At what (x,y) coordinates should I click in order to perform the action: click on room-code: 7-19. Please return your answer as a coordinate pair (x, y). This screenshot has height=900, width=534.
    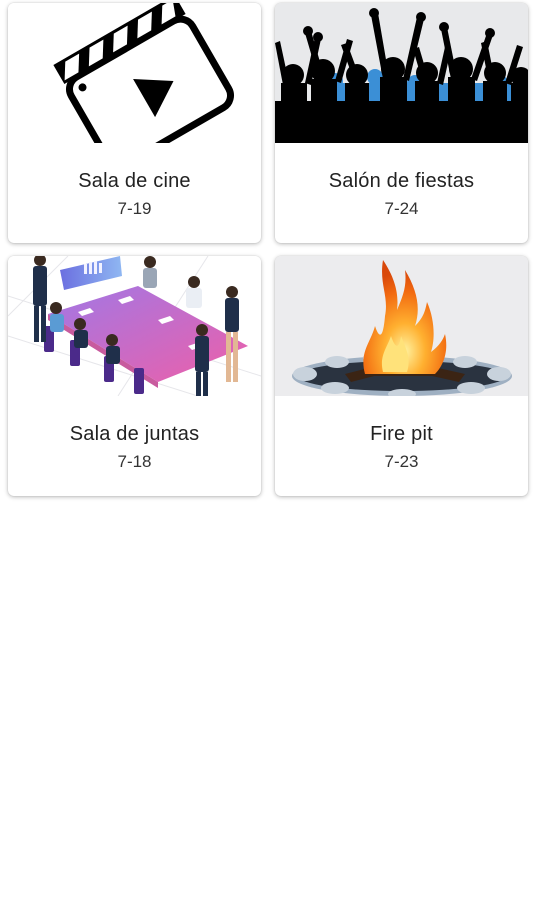
    Looking at the image, I should click on (134, 208).